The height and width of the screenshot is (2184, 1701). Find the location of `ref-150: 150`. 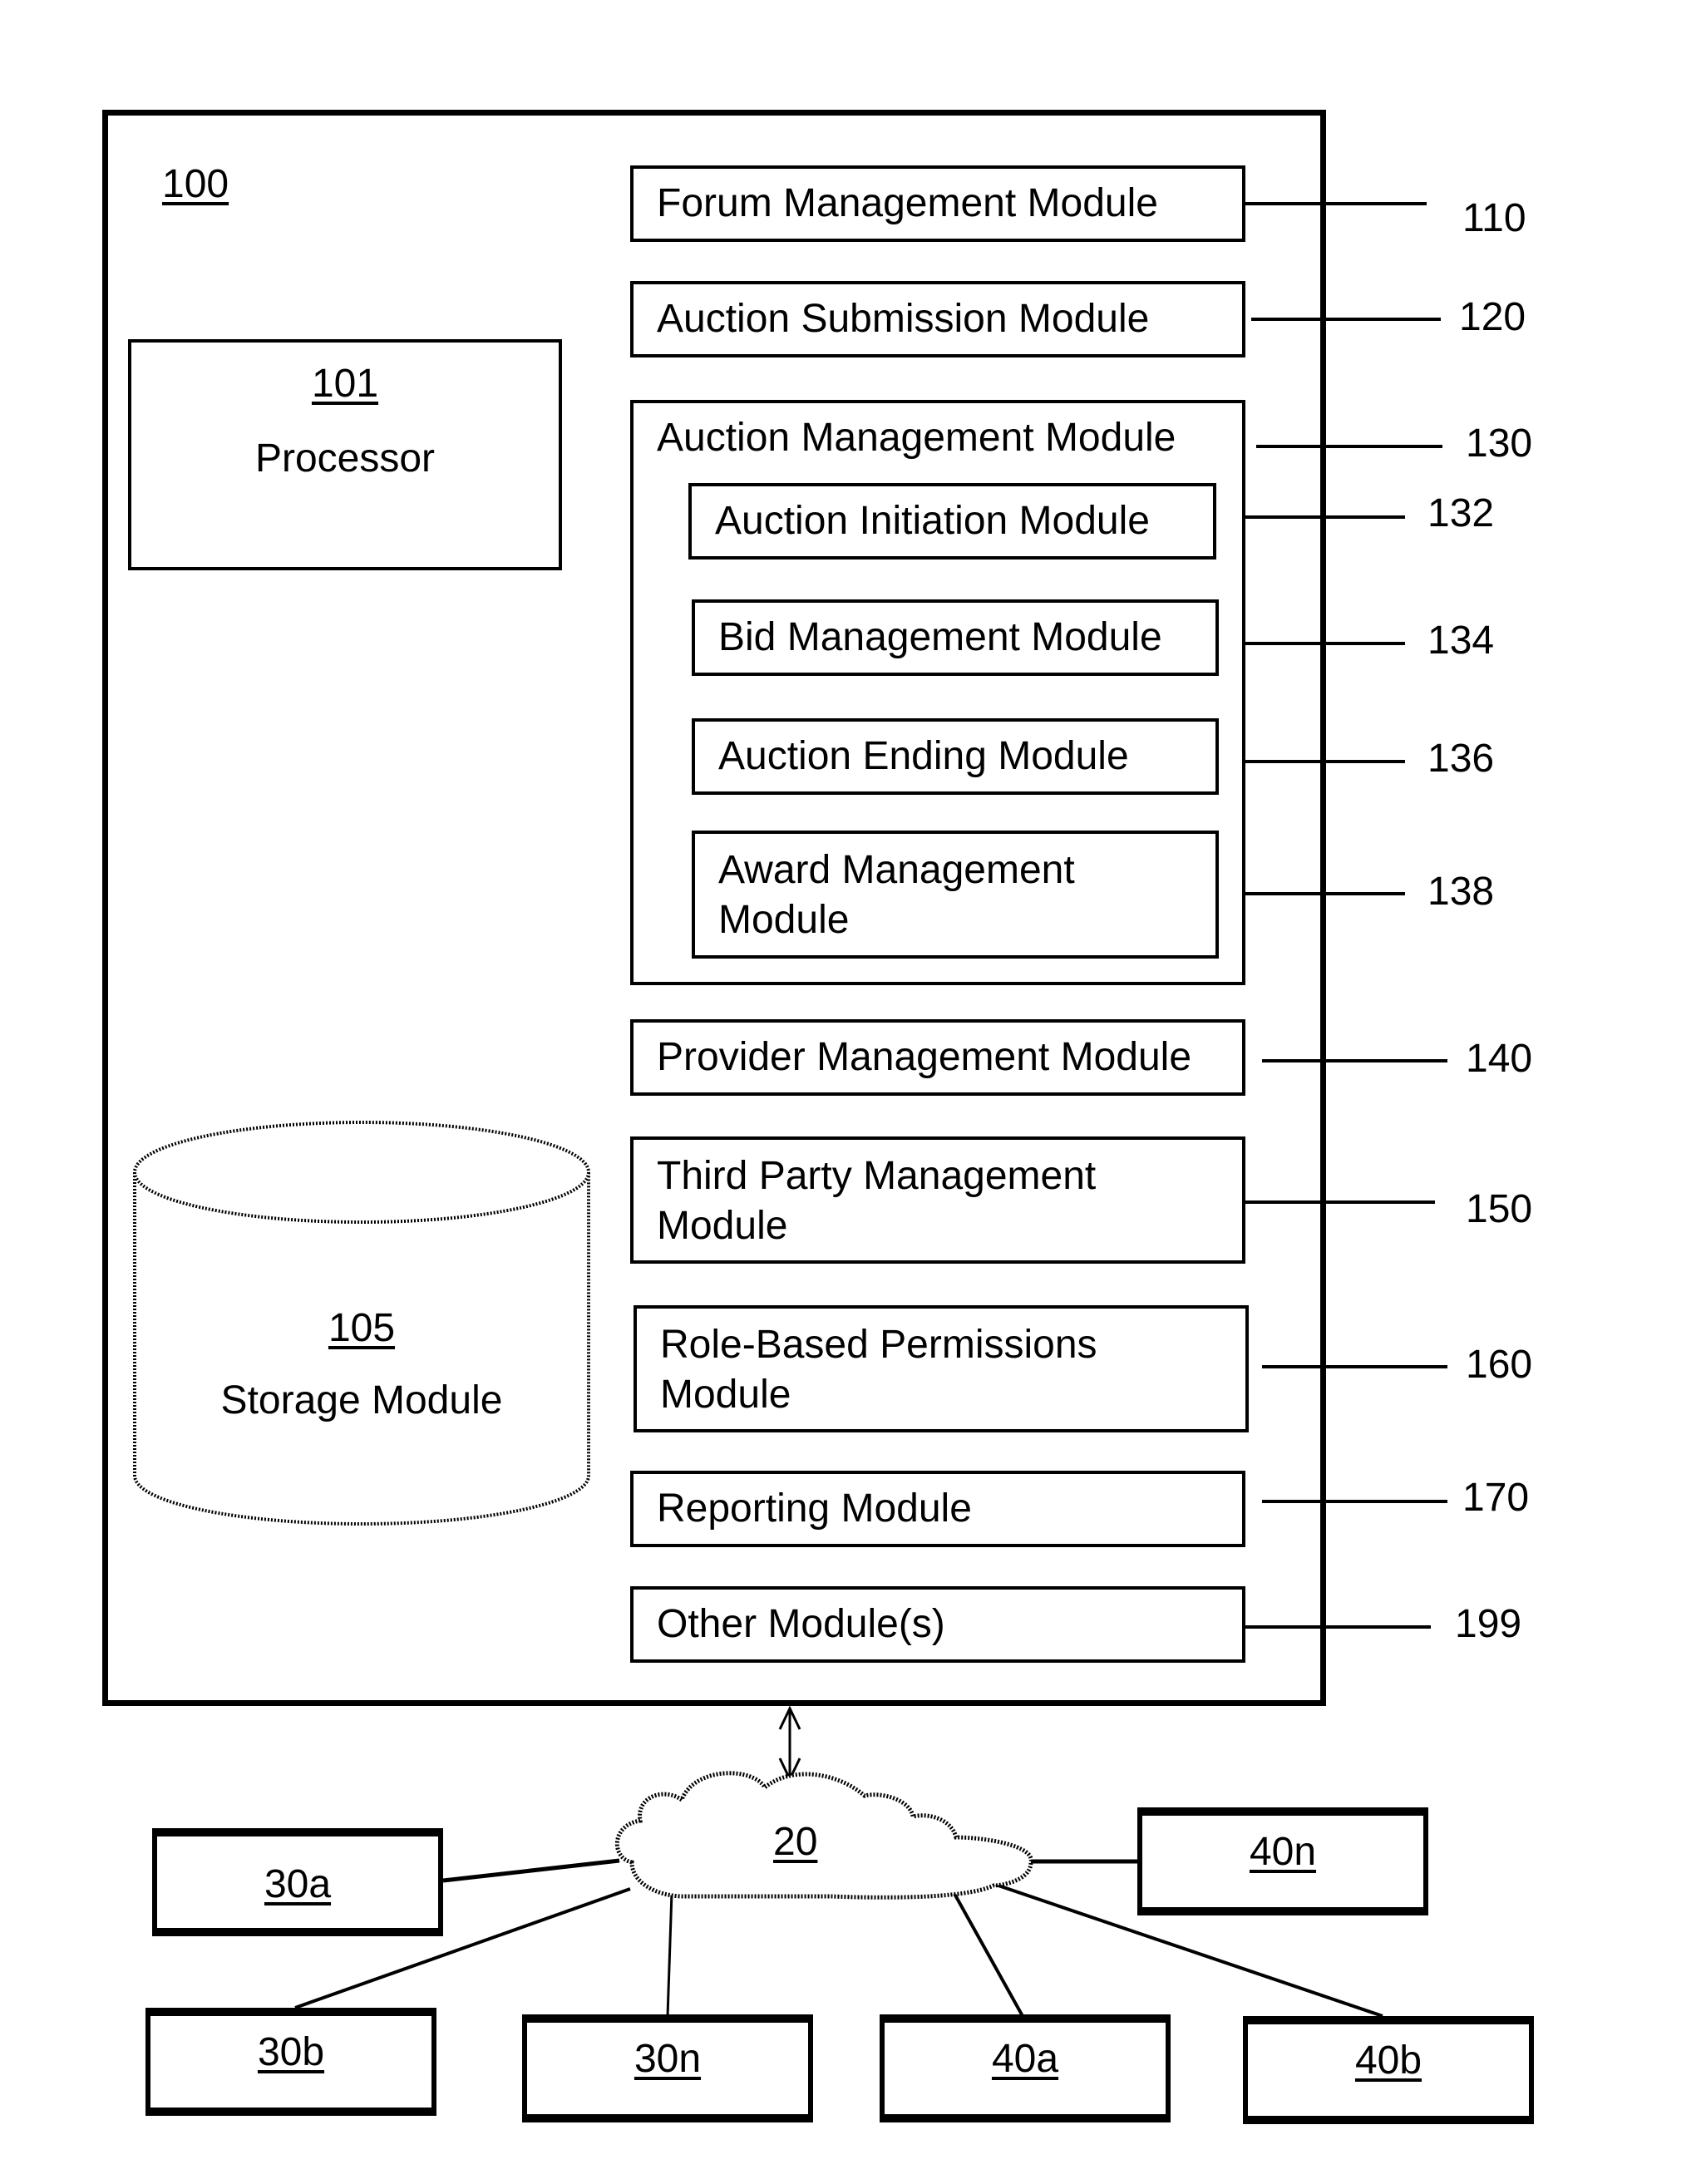

ref-150: 150 is located at coordinates (1499, 1209).